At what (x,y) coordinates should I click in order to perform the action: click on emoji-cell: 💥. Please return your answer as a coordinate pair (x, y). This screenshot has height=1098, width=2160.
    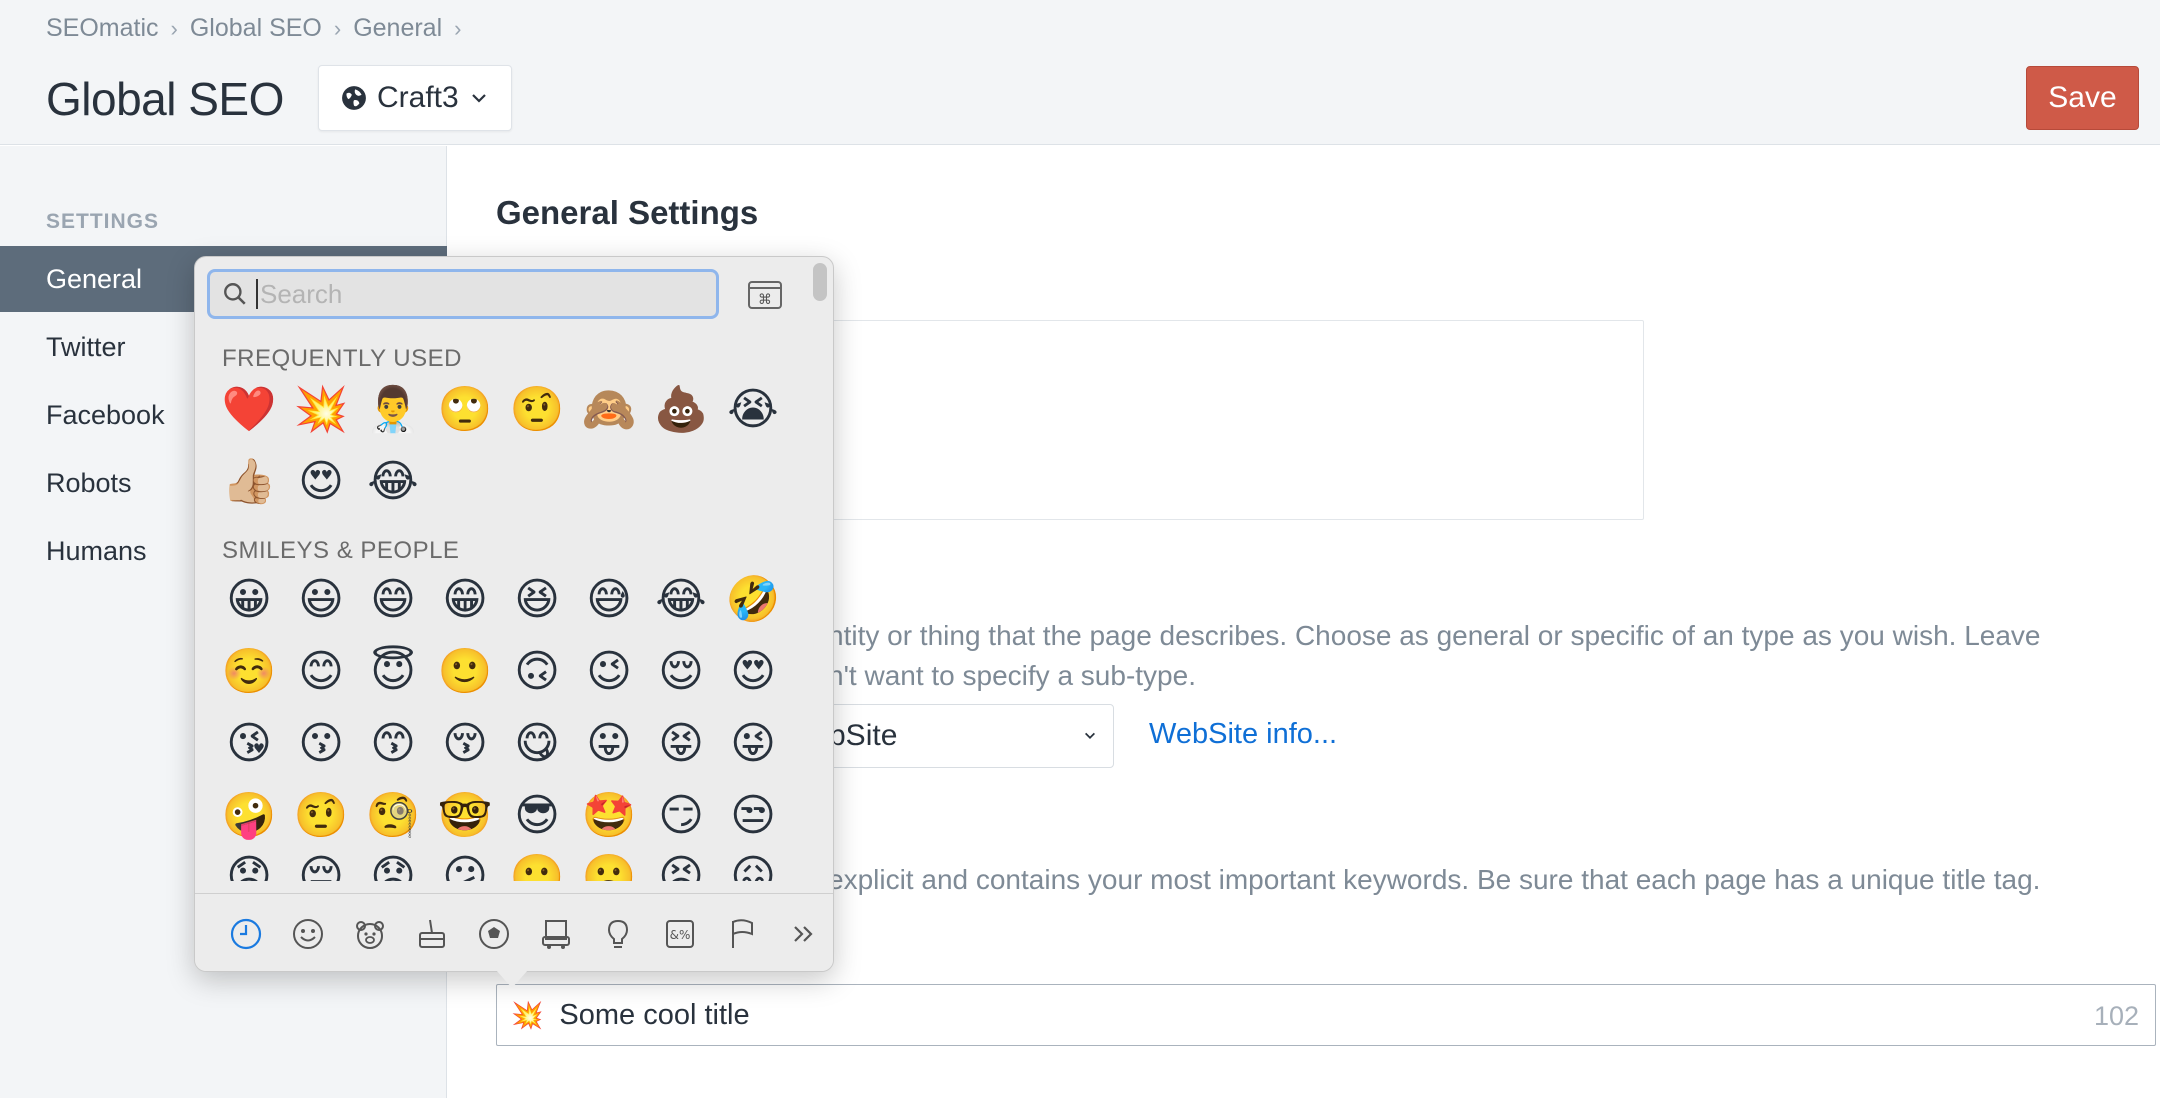
    Looking at the image, I should click on (321, 409).